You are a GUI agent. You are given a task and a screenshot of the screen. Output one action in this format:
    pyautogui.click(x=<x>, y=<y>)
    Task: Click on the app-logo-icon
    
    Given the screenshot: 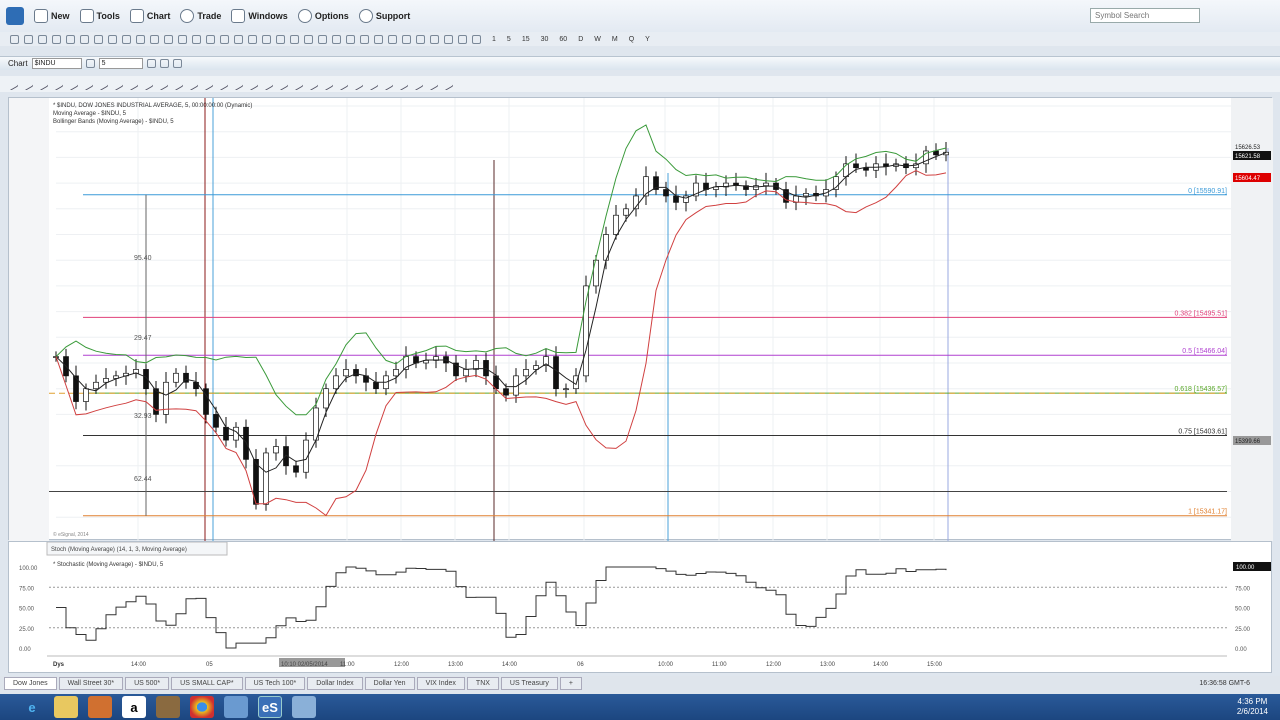 What is the action you would take?
    pyautogui.click(x=15, y=16)
    